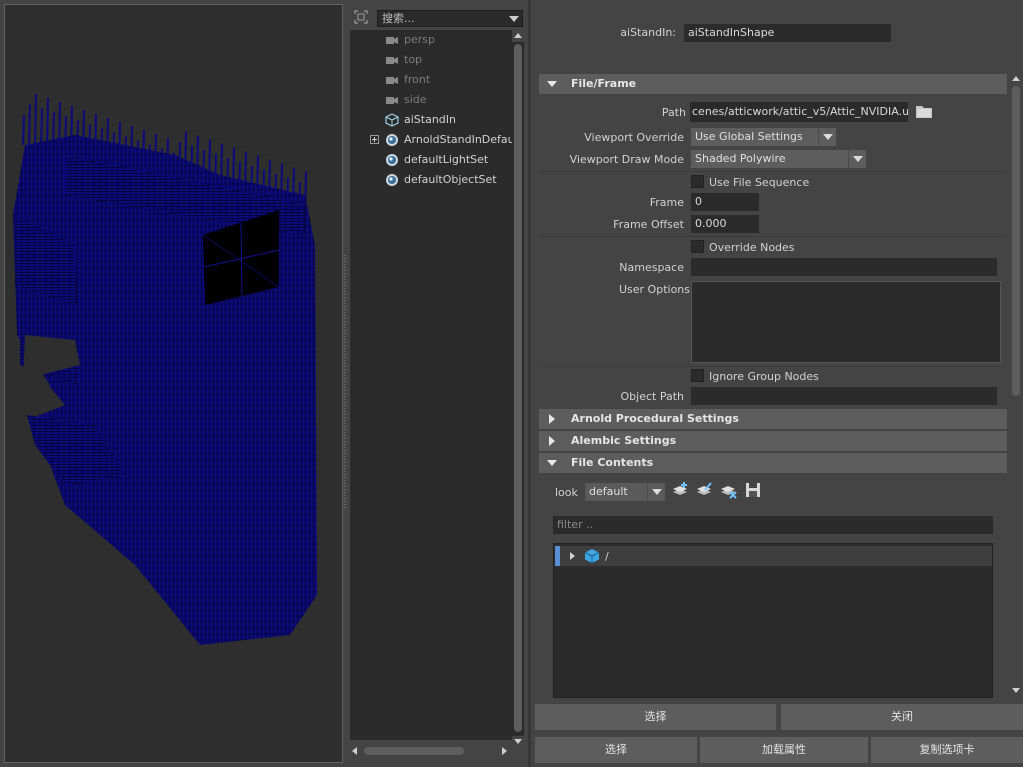  I want to click on edit-layer-icon, so click(704, 490).